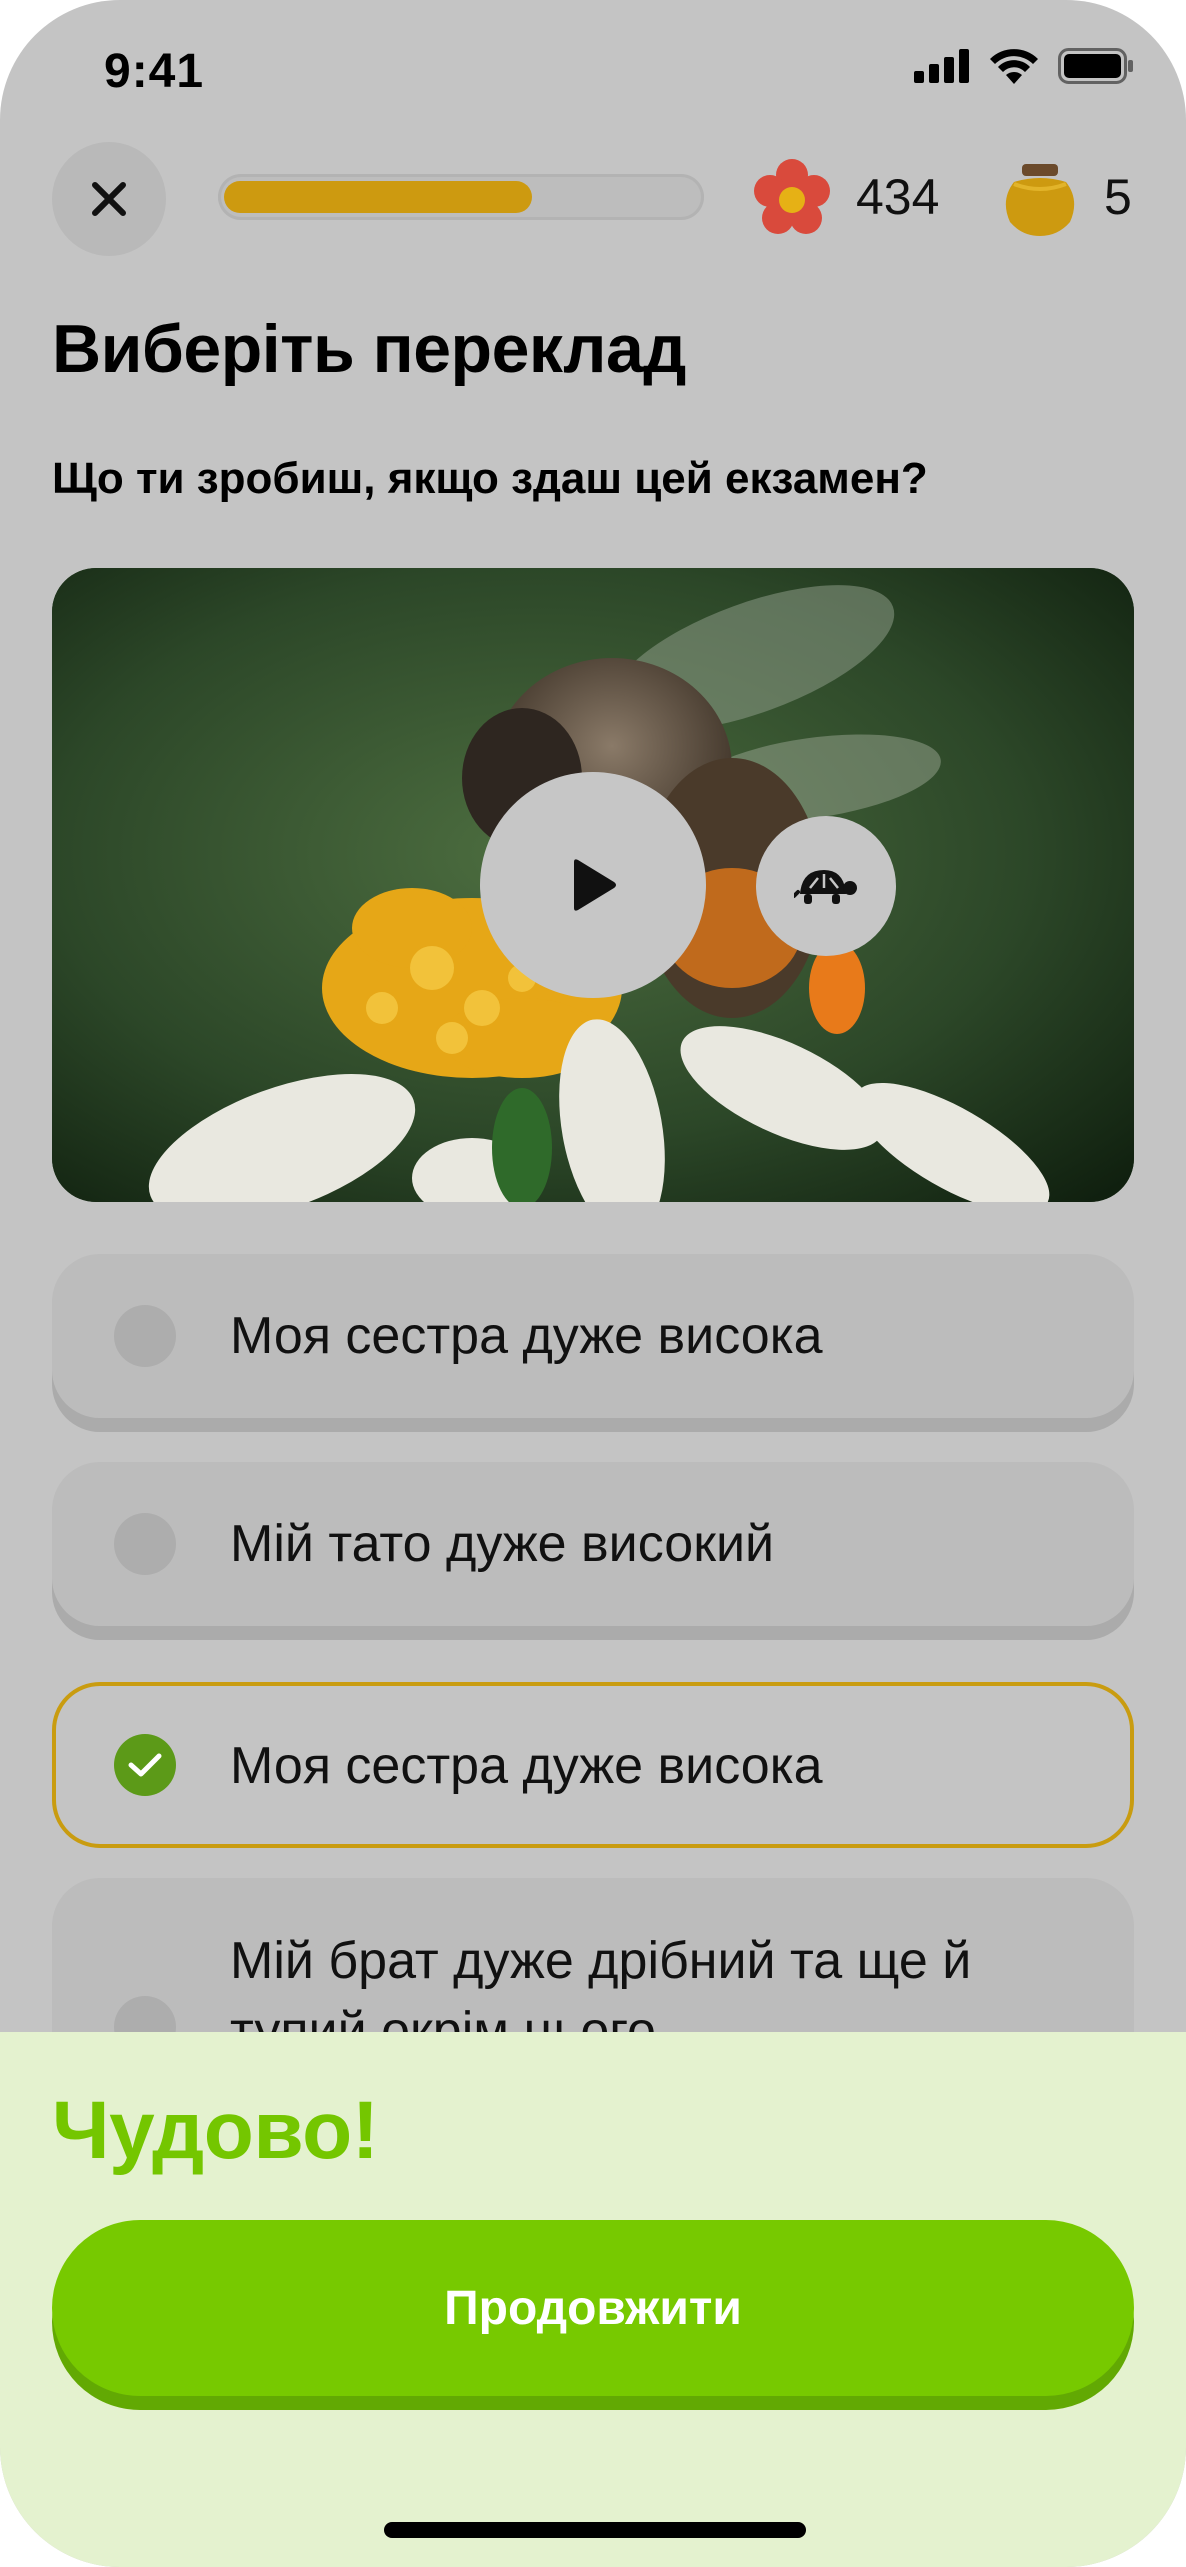 This screenshot has width=1186, height=2567. I want to click on play-audio-button, so click(593, 885).